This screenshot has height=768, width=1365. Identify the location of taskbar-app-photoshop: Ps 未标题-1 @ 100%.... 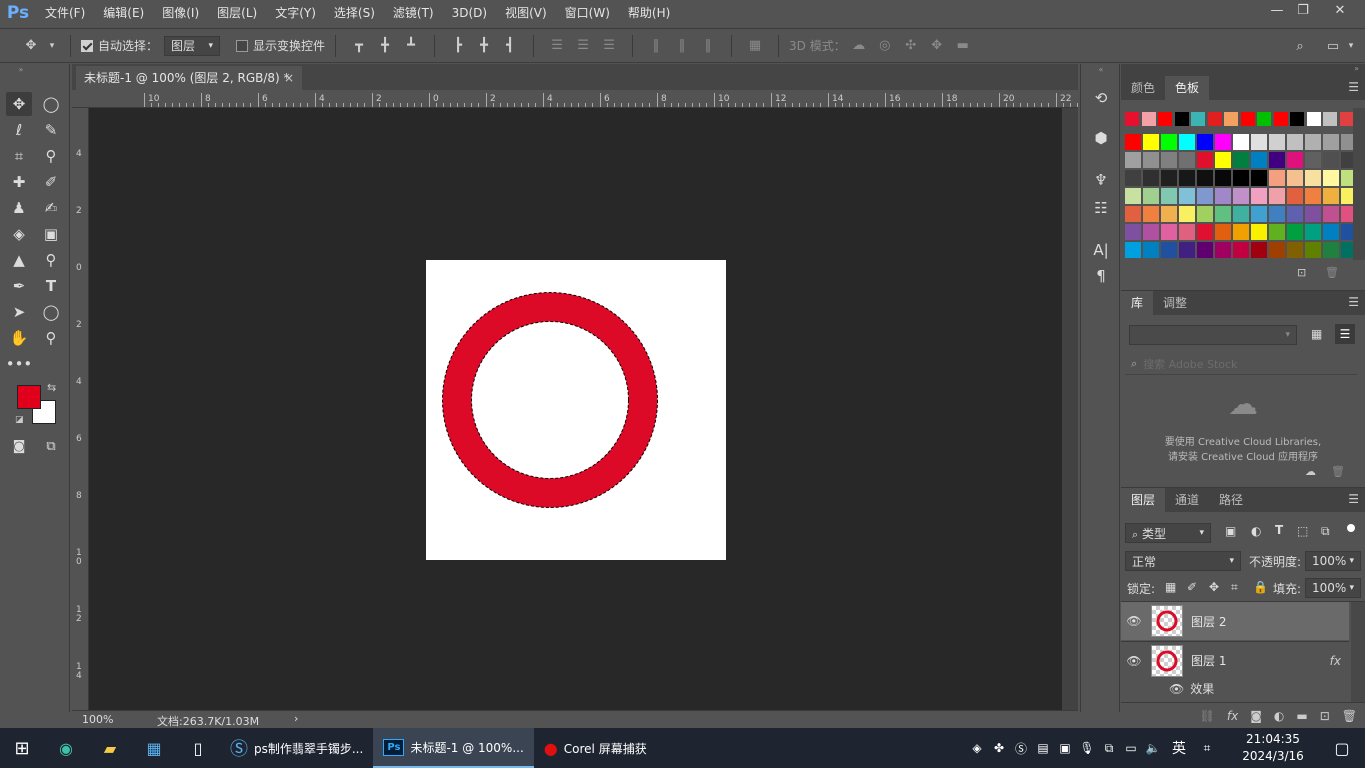
(453, 748).